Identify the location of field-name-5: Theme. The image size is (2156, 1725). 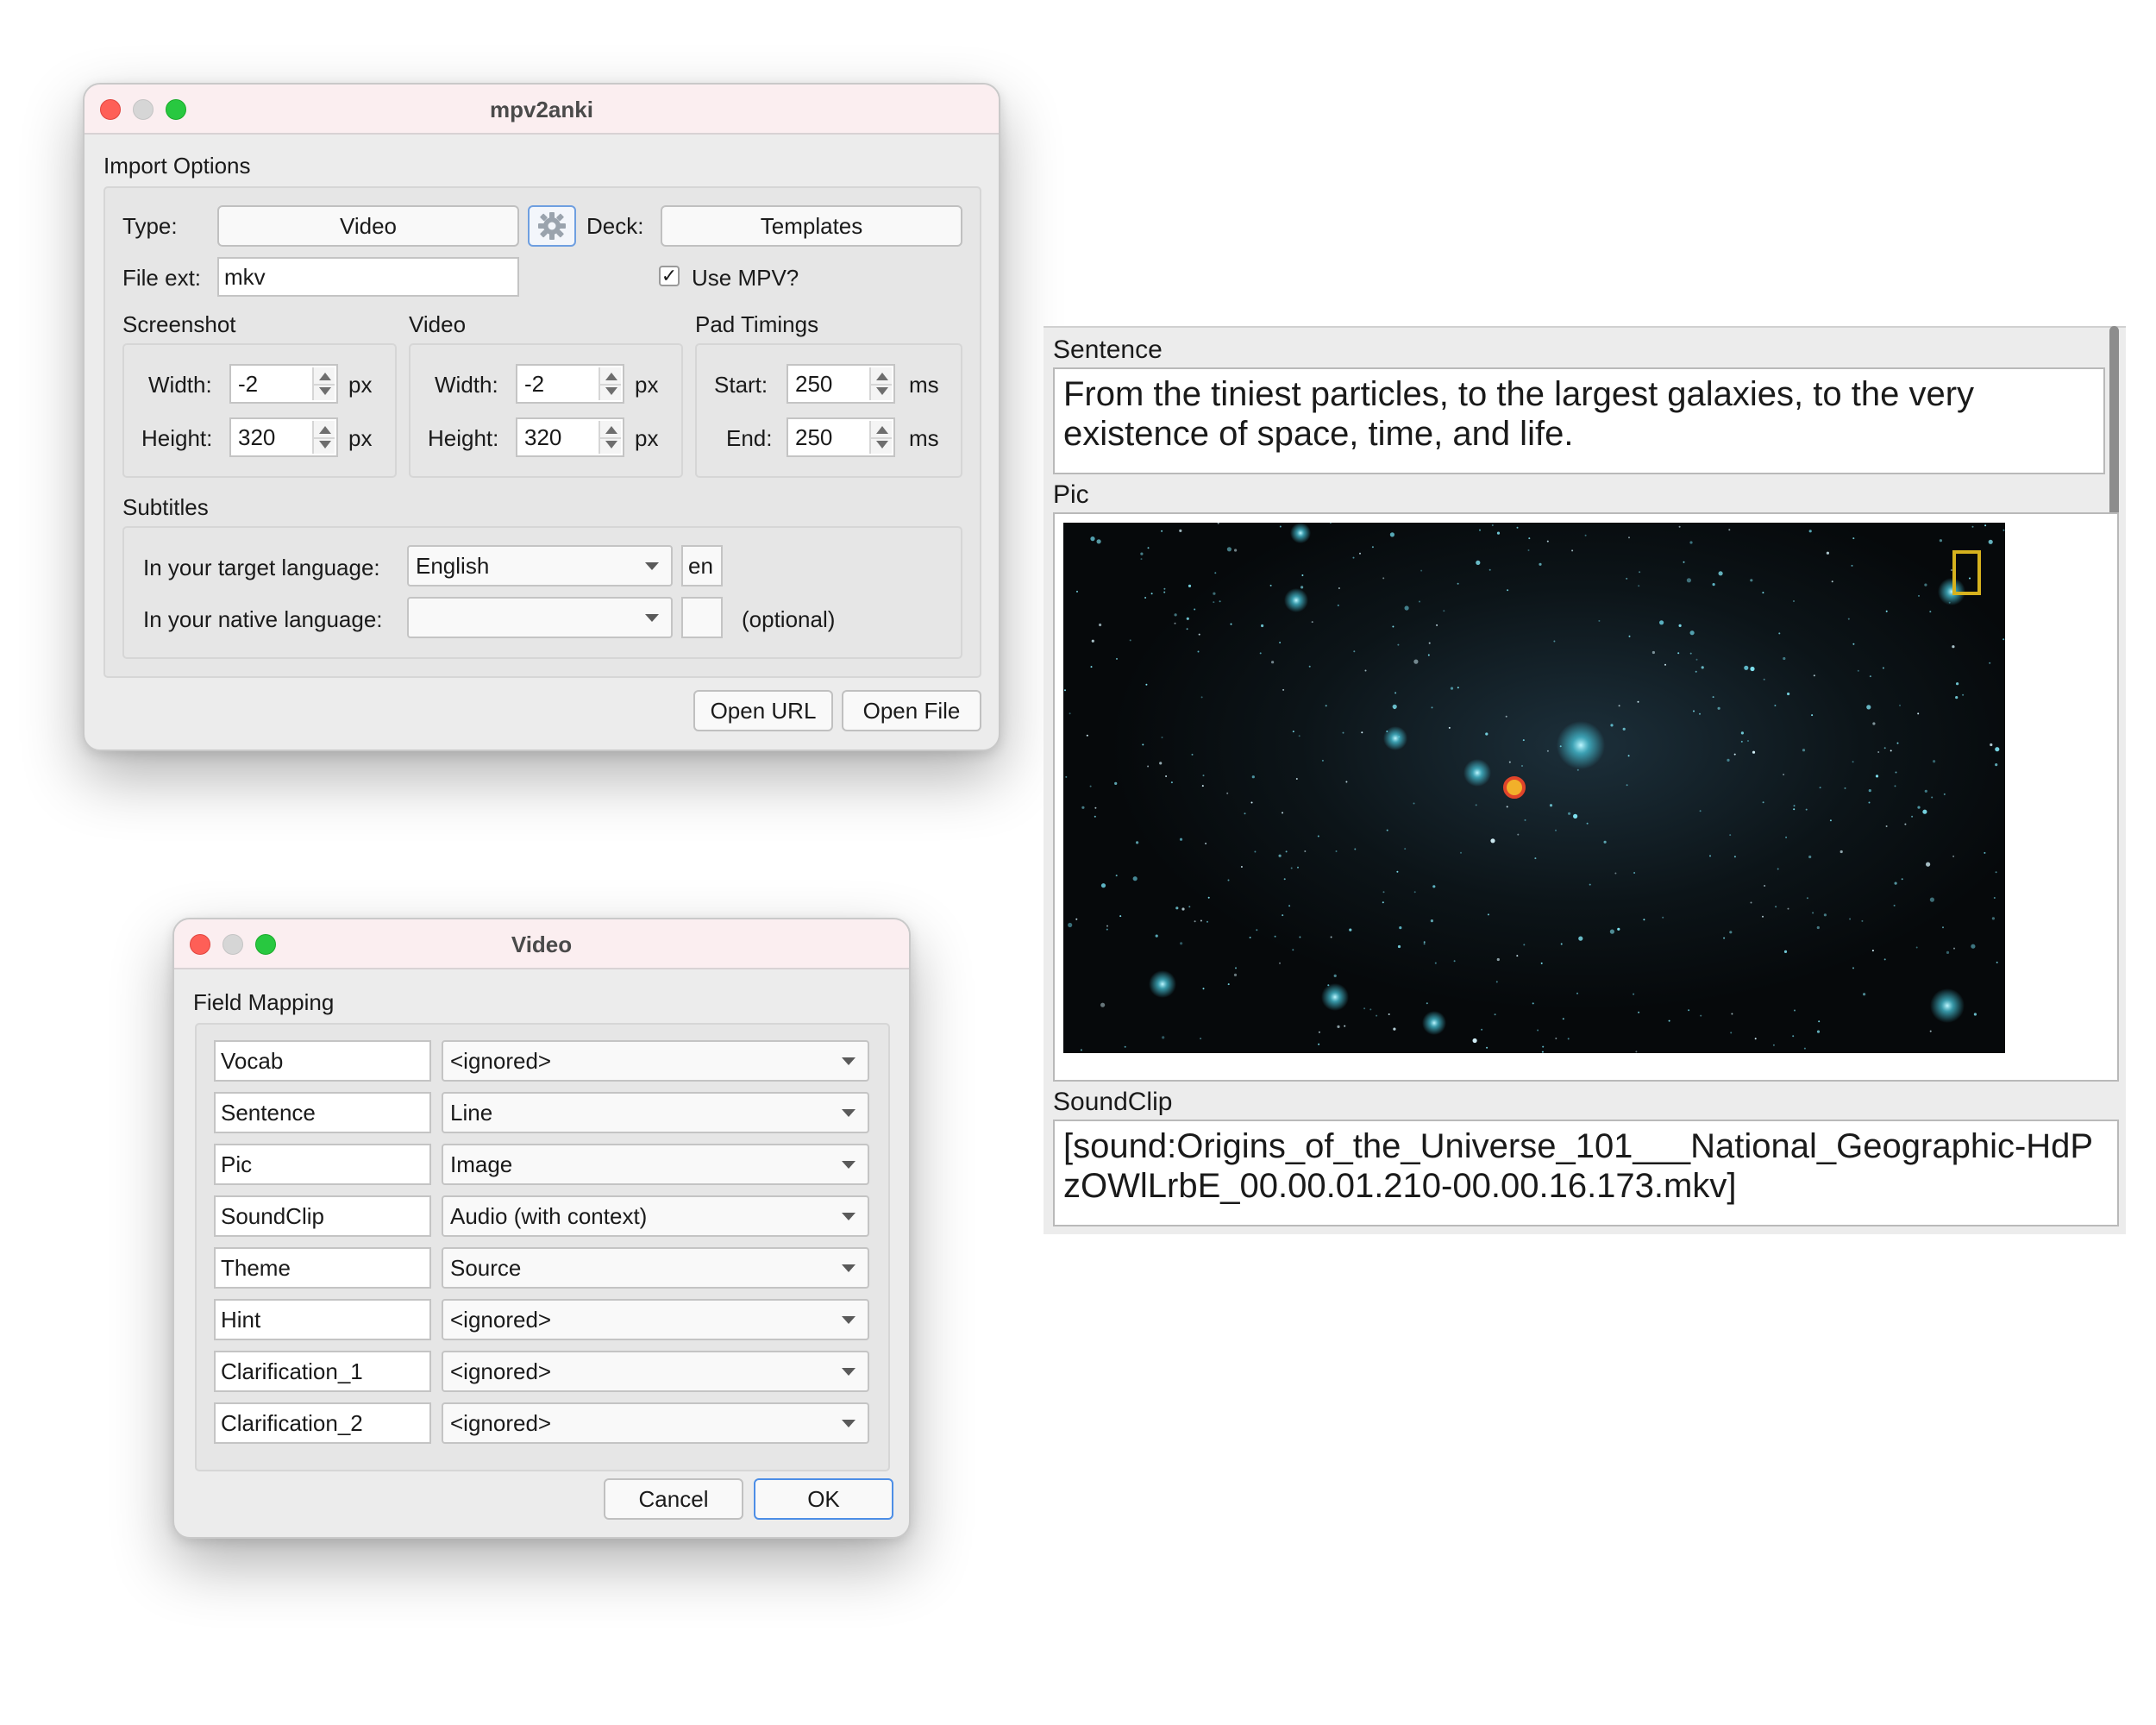
(322, 1268).